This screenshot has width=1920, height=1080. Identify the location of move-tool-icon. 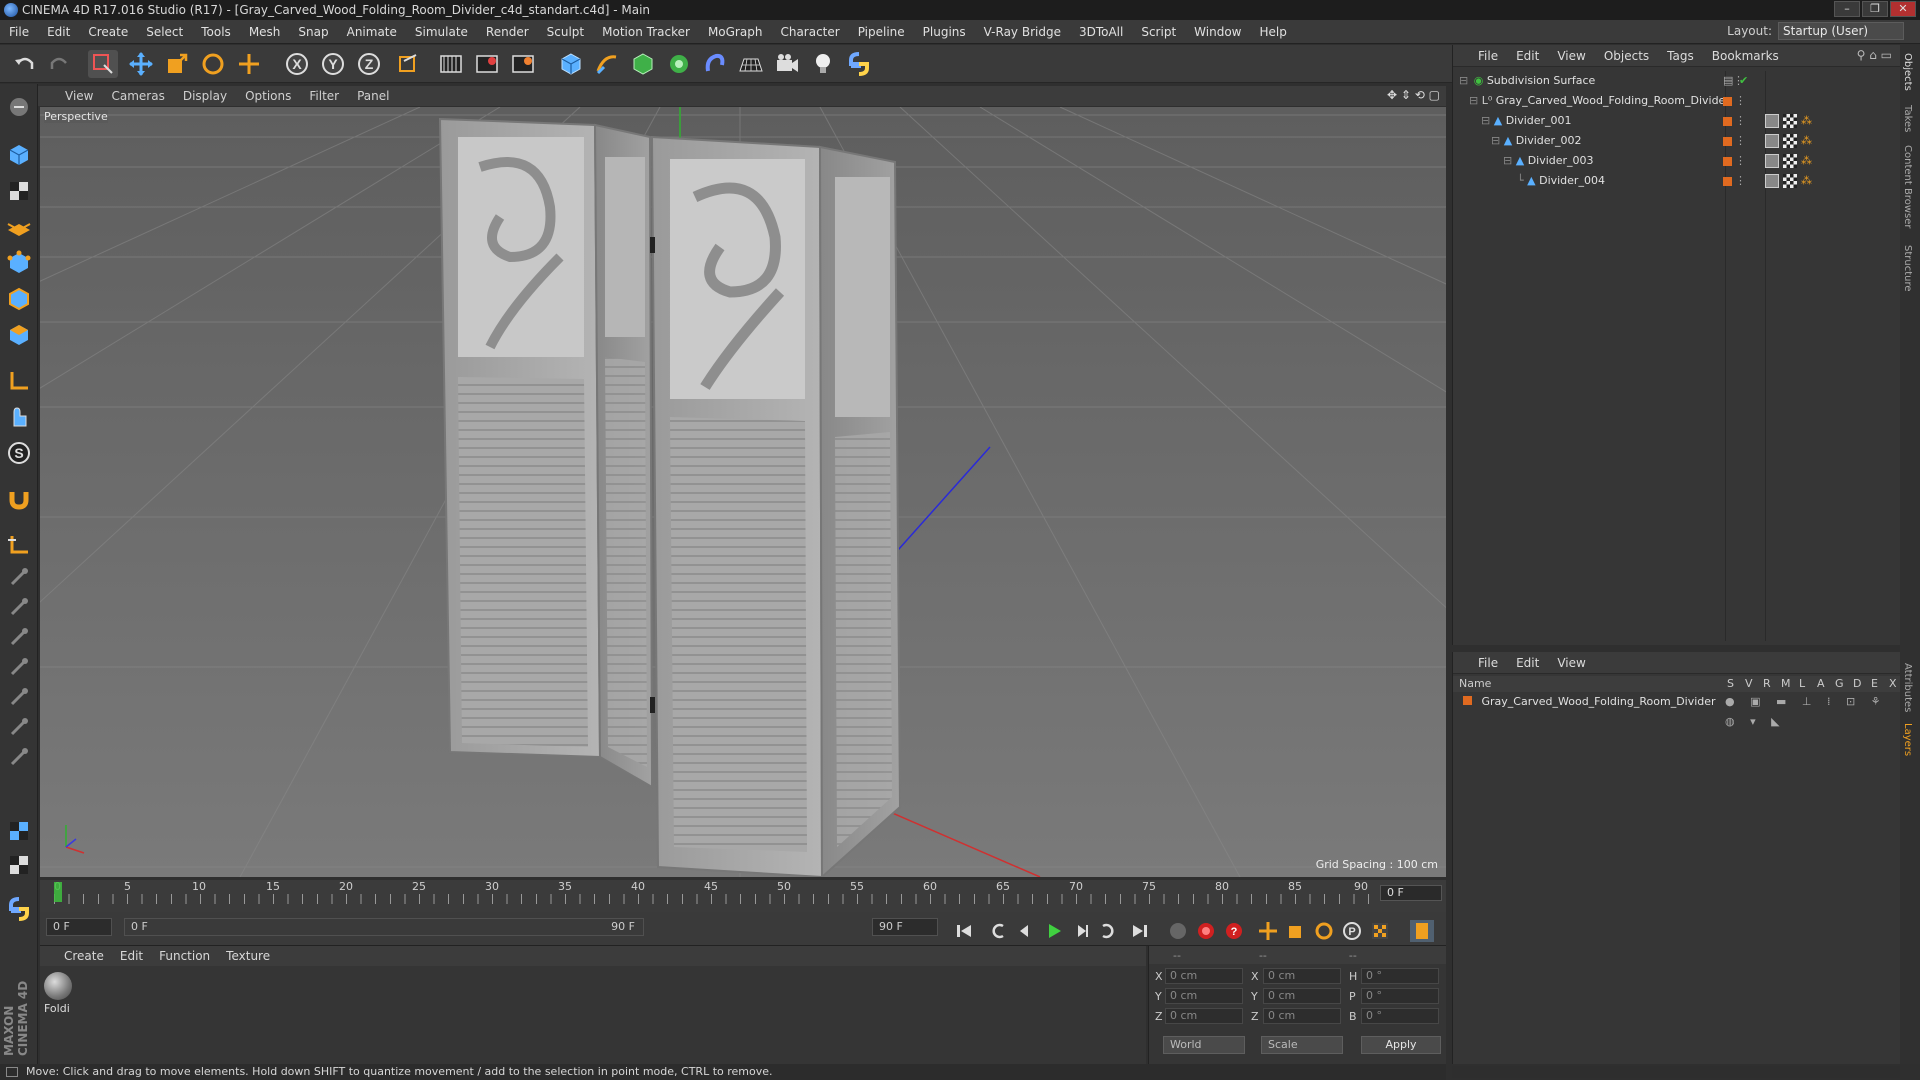
(141, 64).